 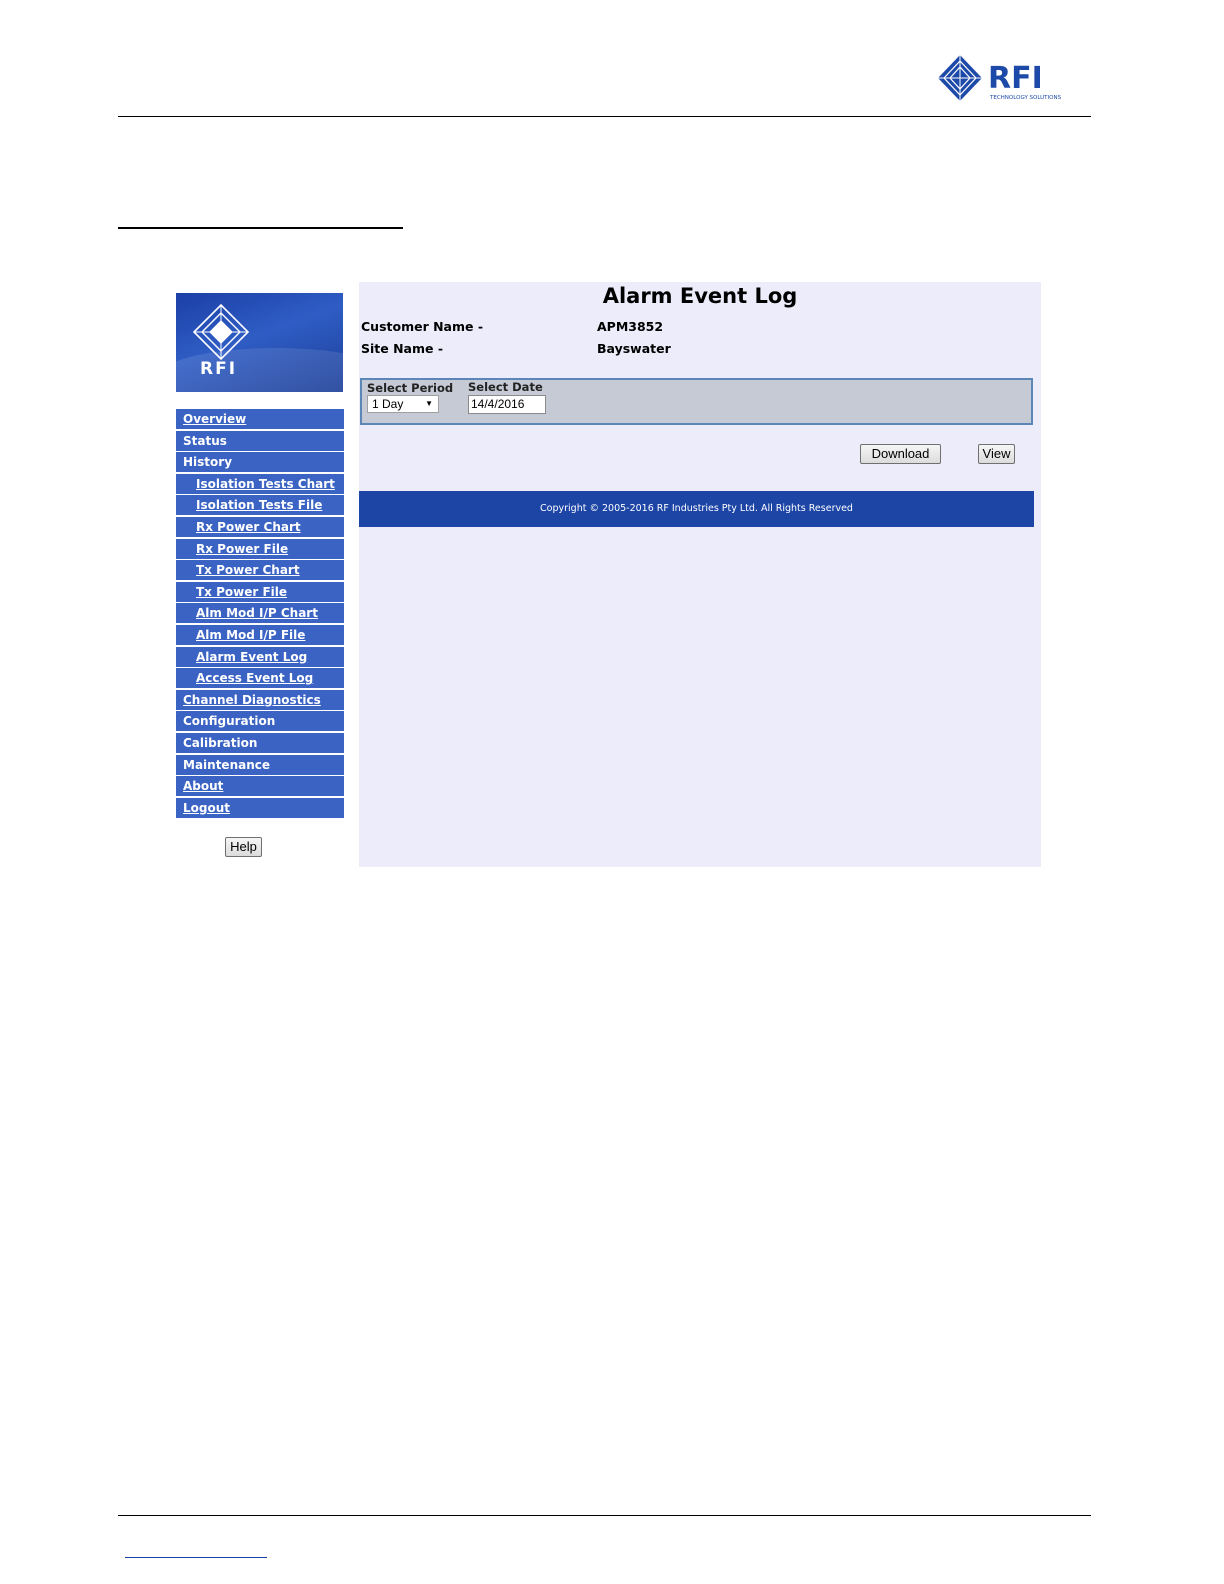 What do you see at coordinates (242, 591) in the screenshot?
I see `sidebar-item-label: Tx Power File` at bounding box center [242, 591].